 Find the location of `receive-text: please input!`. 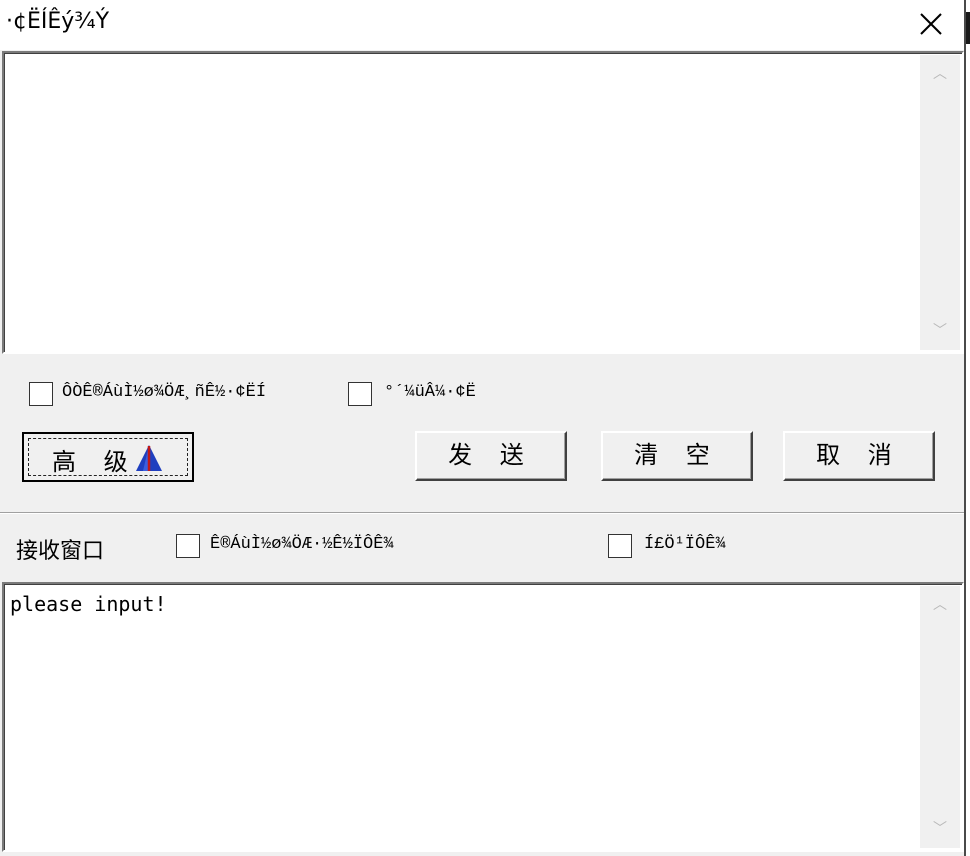

receive-text: please input! is located at coordinates (88, 604).